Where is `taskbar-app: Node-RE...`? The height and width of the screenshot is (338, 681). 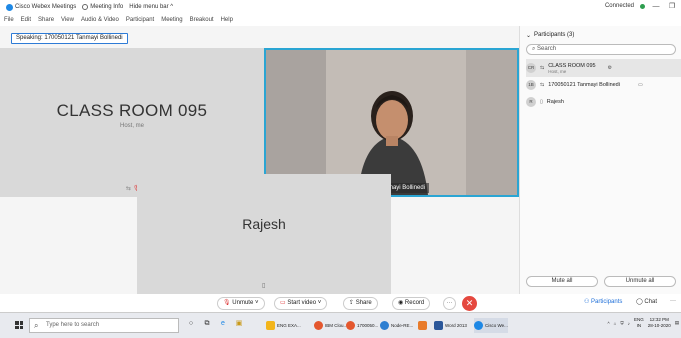 taskbar-app: Node-RE... is located at coordinates (396, 325).